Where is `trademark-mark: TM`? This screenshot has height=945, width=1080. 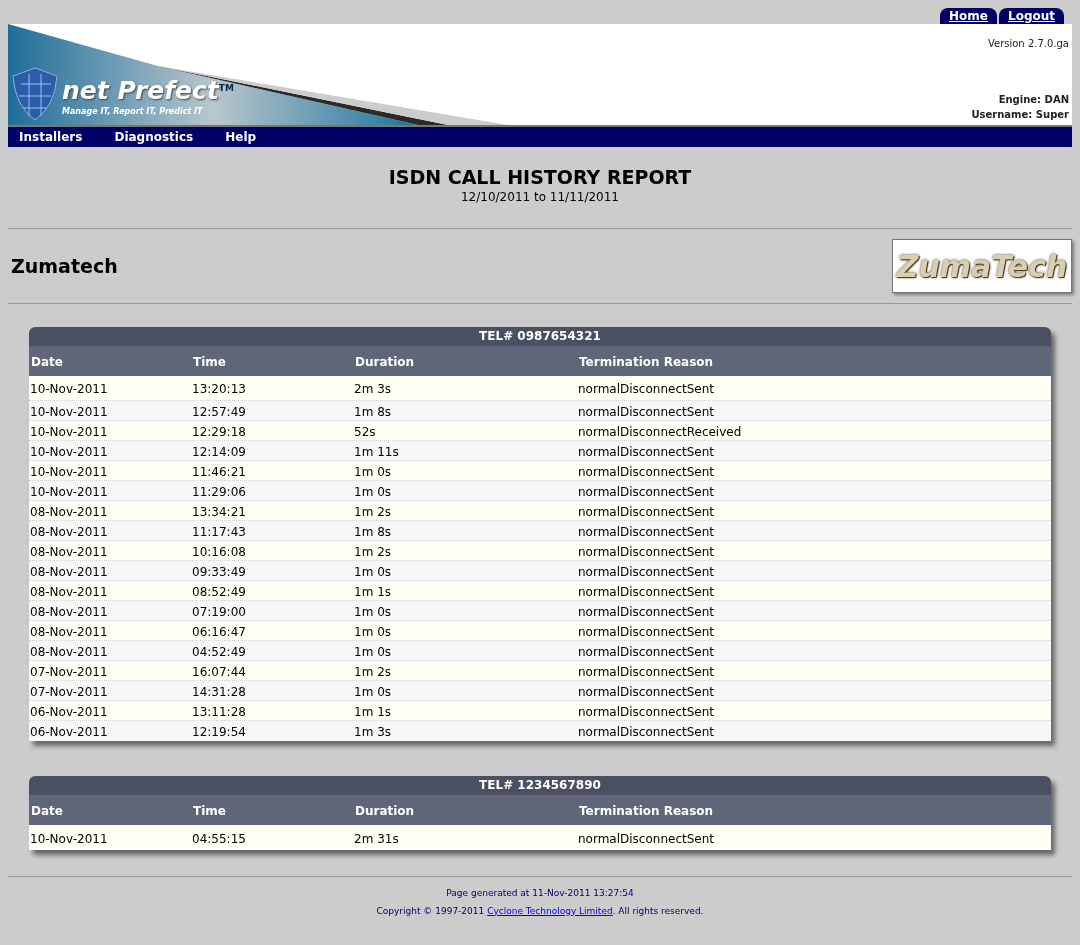 trademark-mark: TM is located at coordinates (226, 88).